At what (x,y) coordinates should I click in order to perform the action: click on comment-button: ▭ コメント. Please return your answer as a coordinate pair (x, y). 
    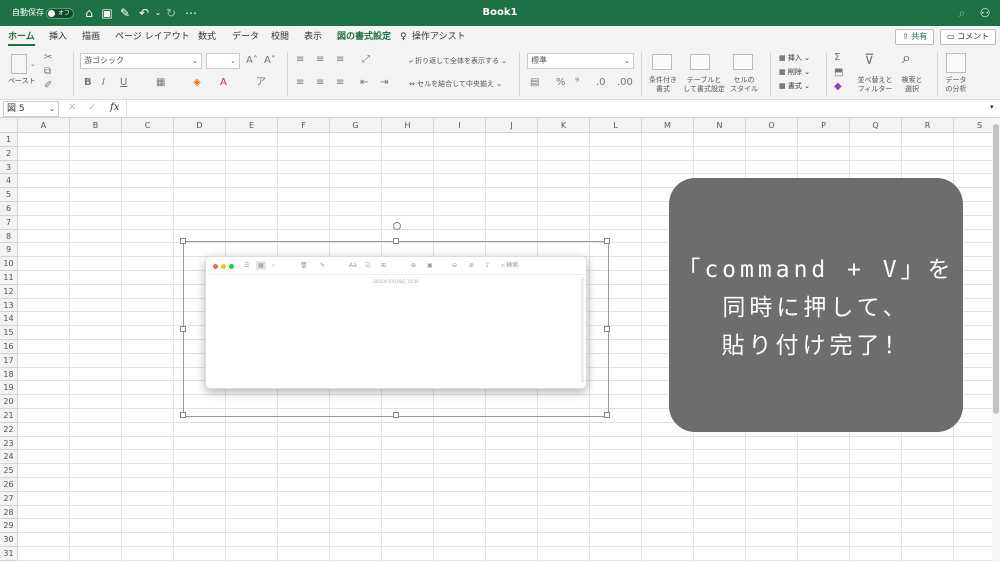
    Looking at the image, I should click on (968, 37).